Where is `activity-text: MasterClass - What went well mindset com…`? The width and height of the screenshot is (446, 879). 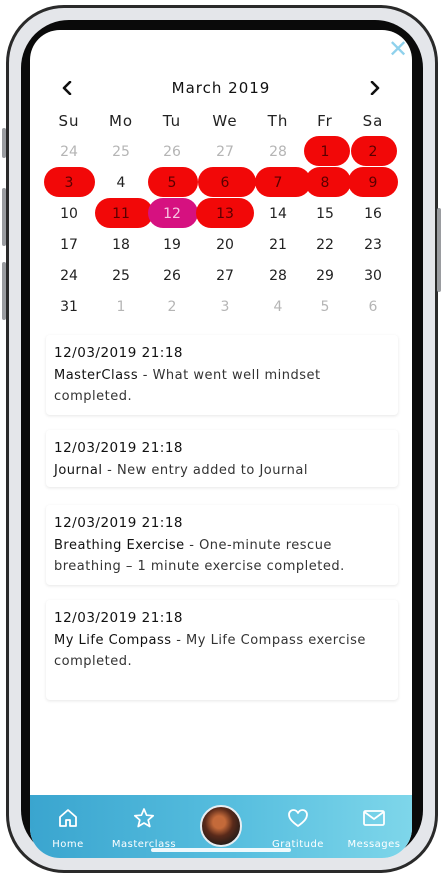
activity-text: MasterClass - What went well mindset com… is located at coordinates (187, 386).